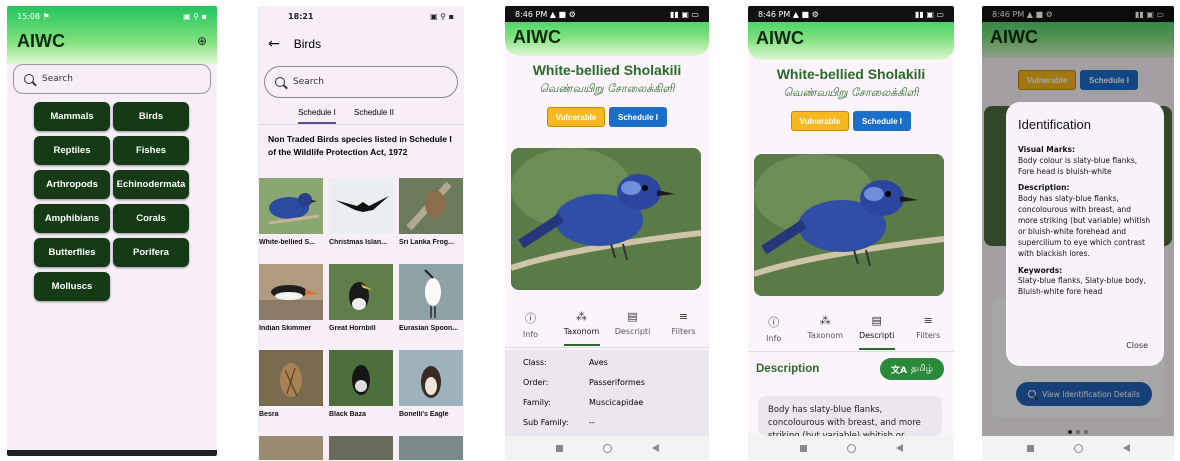 The image size is (1180, 461). What do you see at coordinates (632, 331) in the screenshot?
I see `tab-label: Descripti` at bounding box center [632, 331].